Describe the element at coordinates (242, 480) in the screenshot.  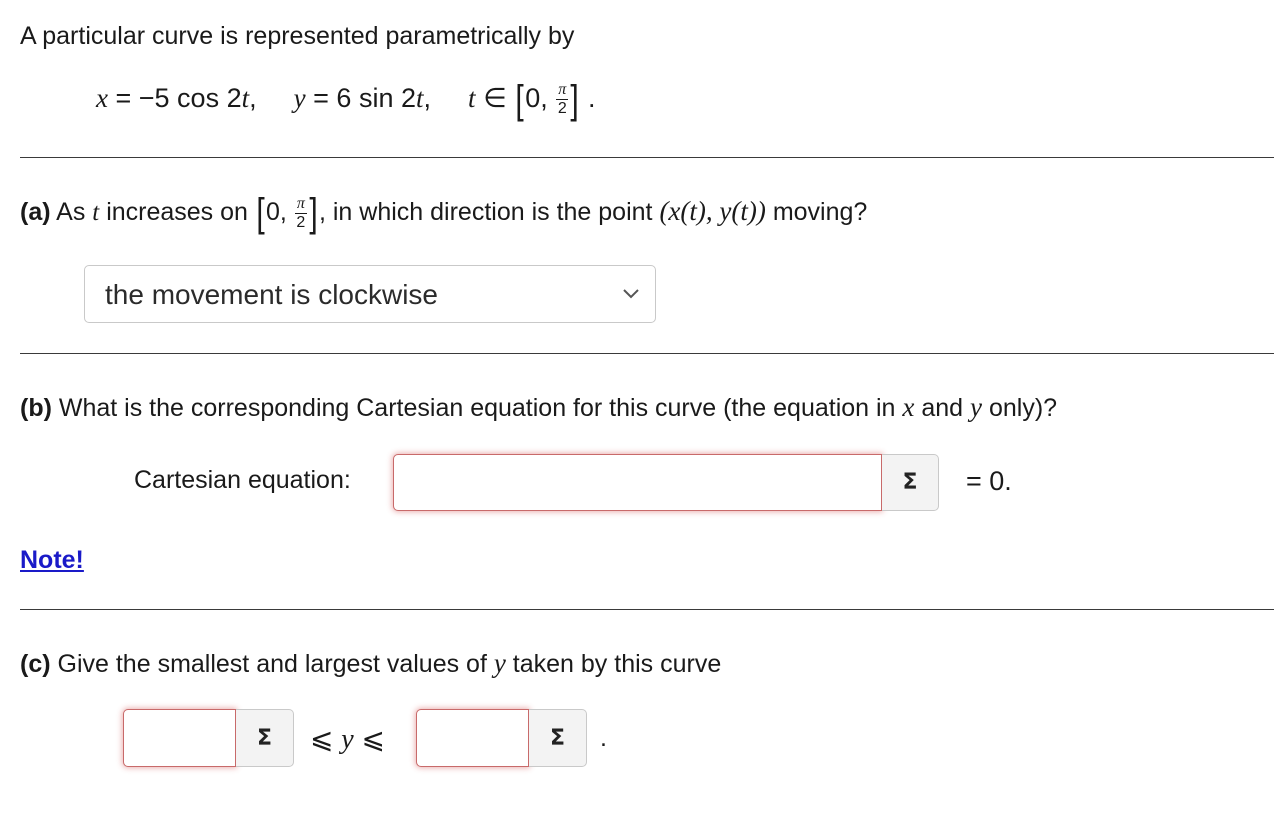
I see `cartesian-equation-label: Cartesian equation:` at that location.